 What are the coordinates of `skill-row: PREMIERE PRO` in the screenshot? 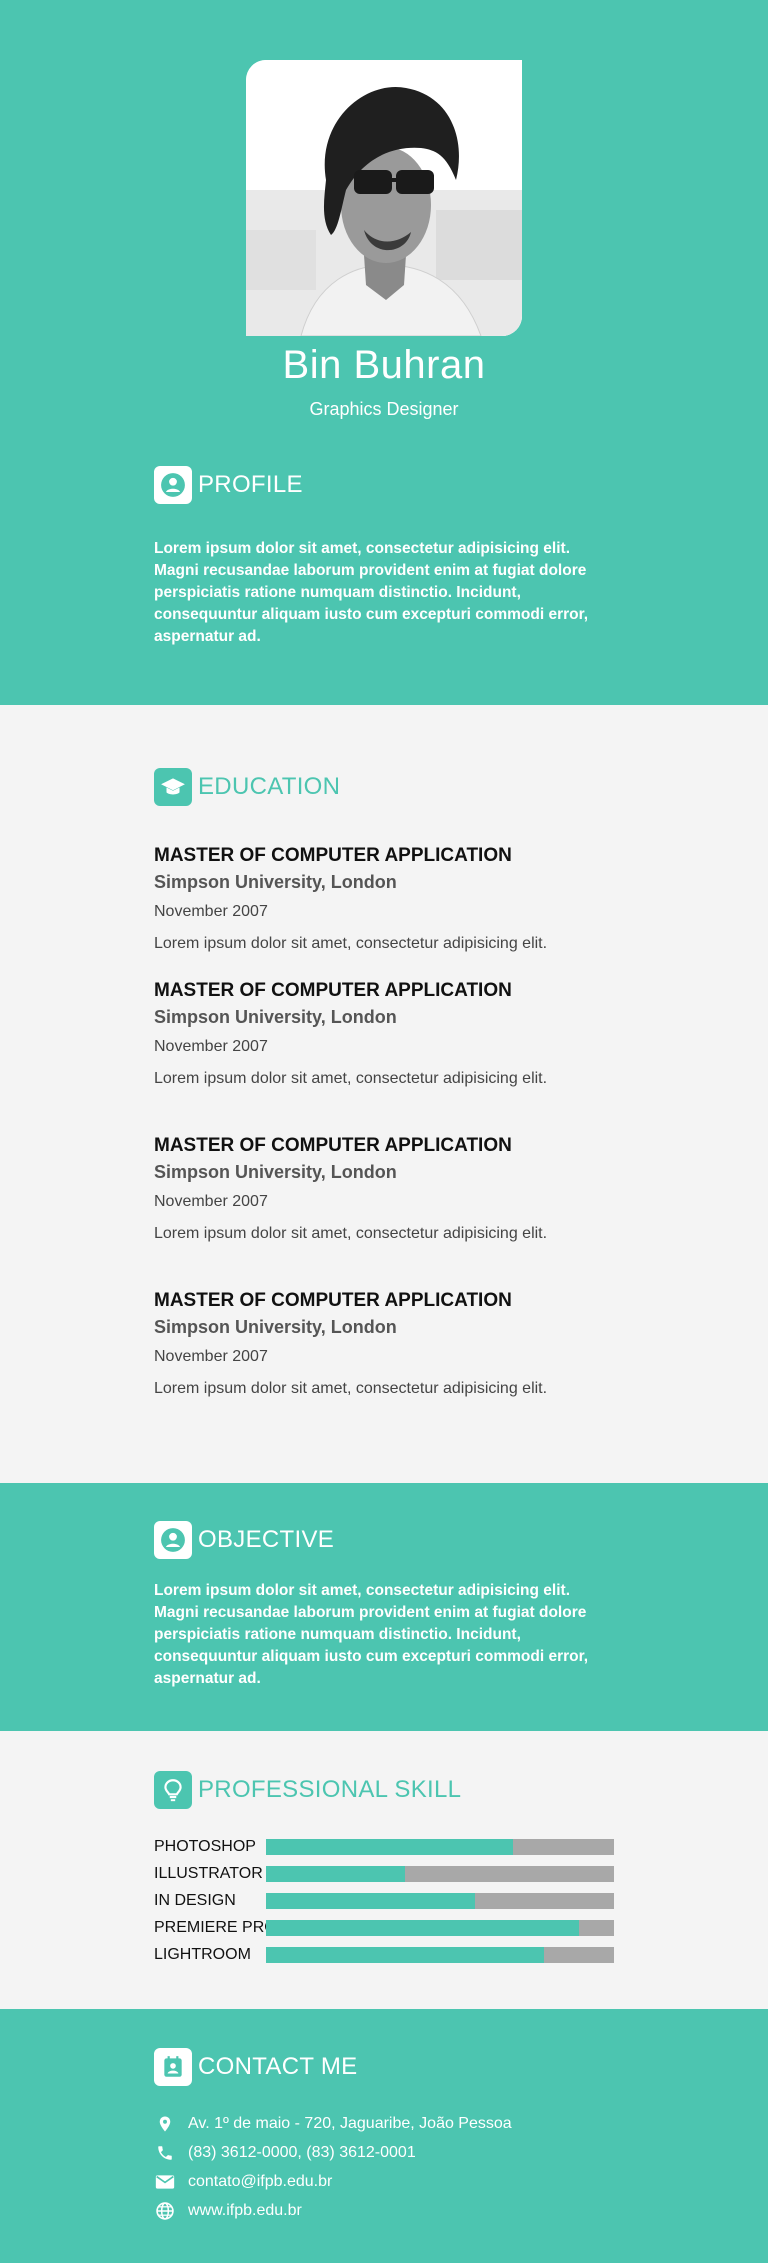 It's located at (384, 1927).